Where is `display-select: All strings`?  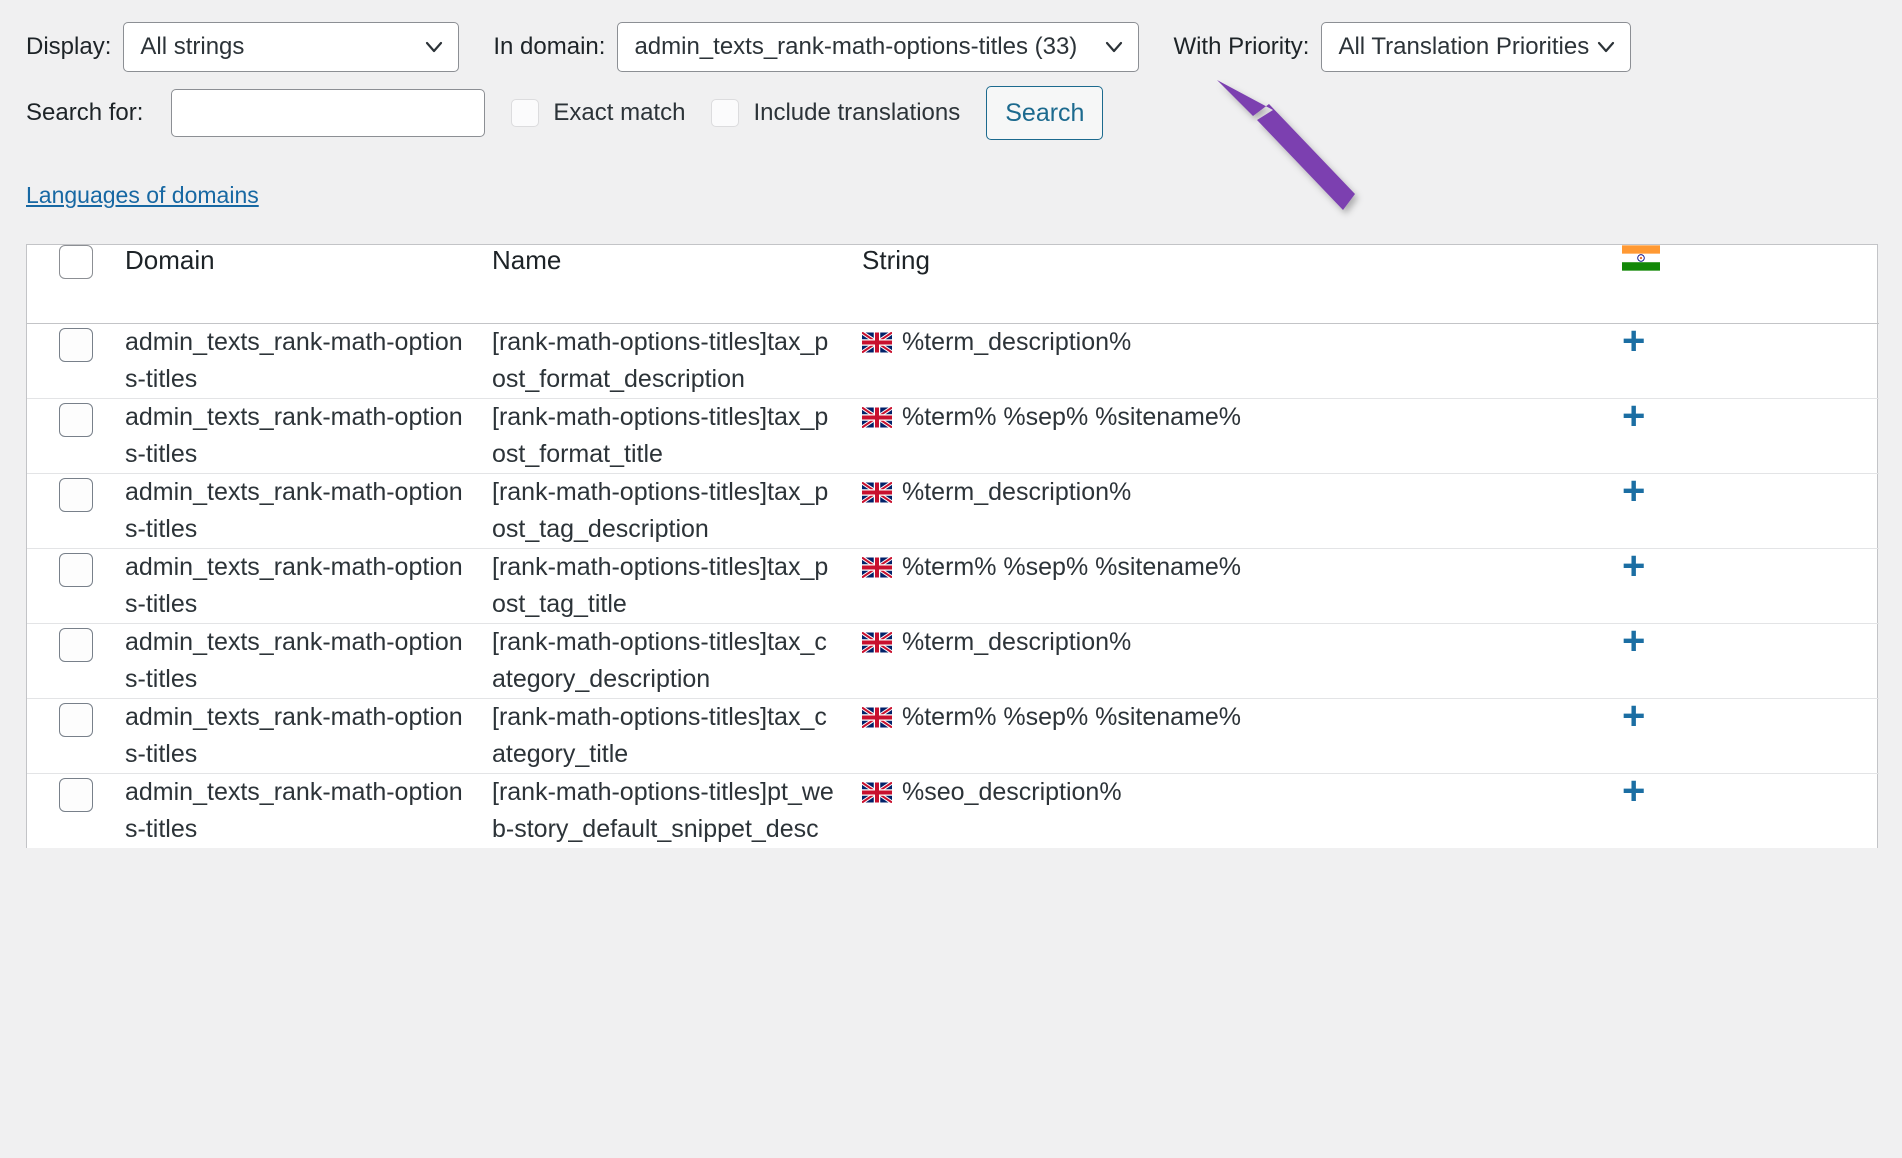 display-select: All strings is located at coordinates (291, 47).